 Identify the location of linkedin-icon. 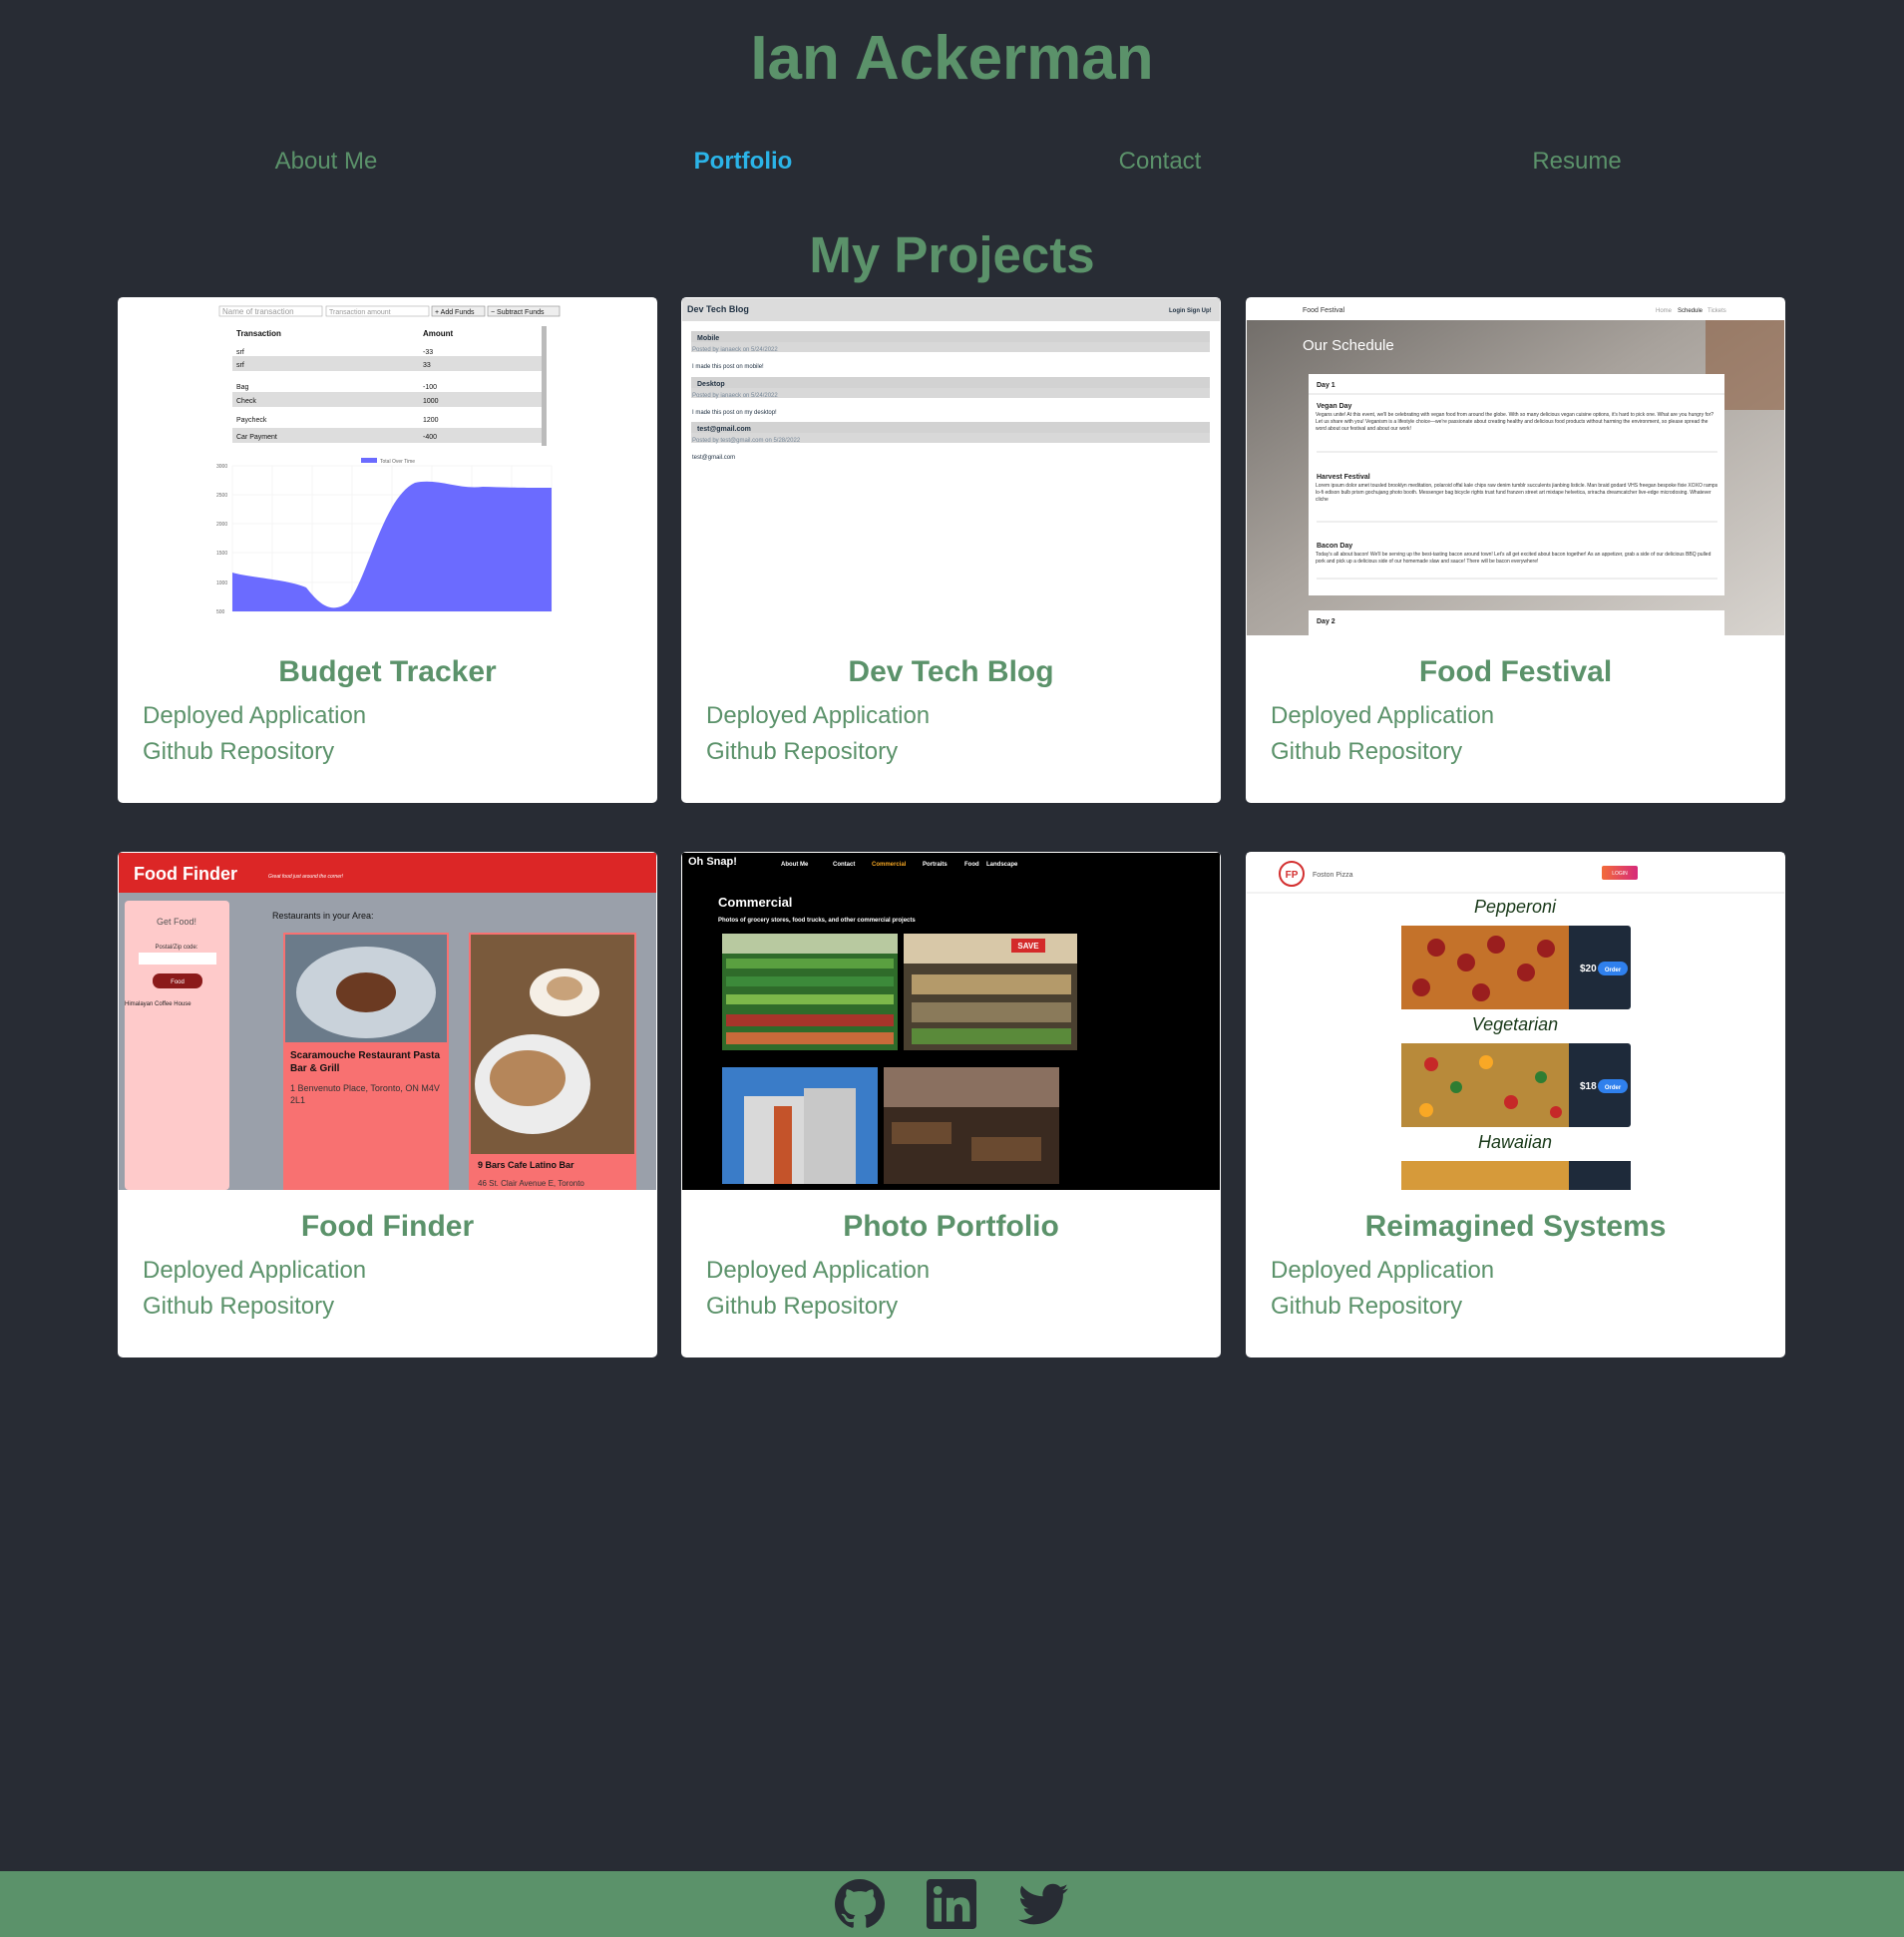
(951, 1904).